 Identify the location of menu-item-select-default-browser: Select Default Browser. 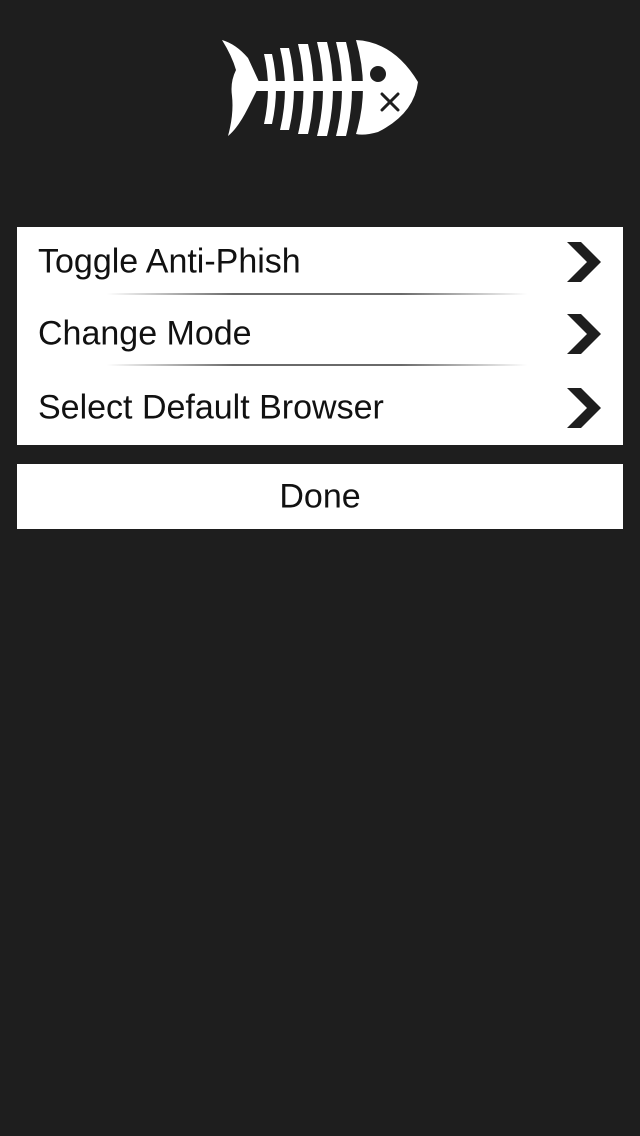
(320, 408).